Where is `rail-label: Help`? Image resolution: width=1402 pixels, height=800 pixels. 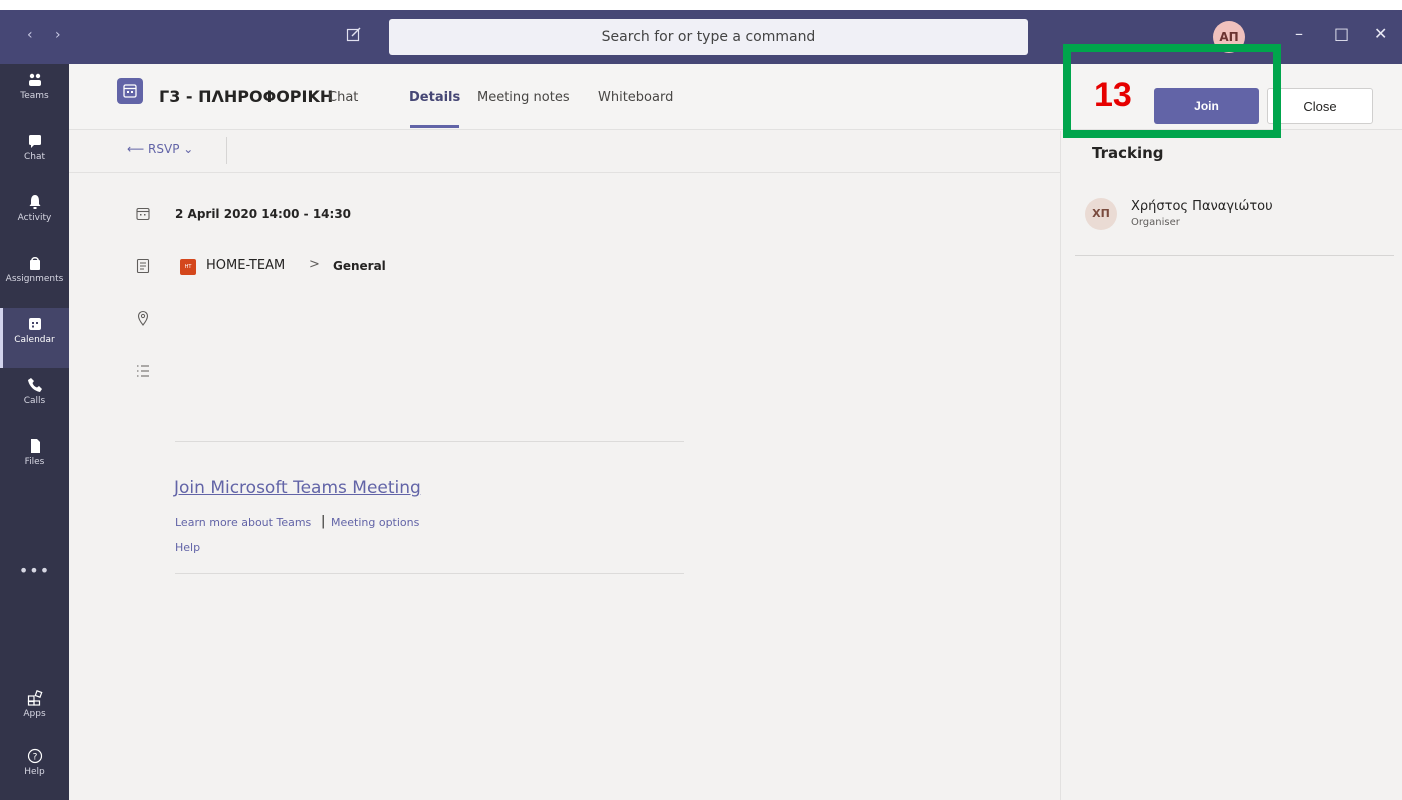
rail-label: Help is located at coordinates (34, 772).